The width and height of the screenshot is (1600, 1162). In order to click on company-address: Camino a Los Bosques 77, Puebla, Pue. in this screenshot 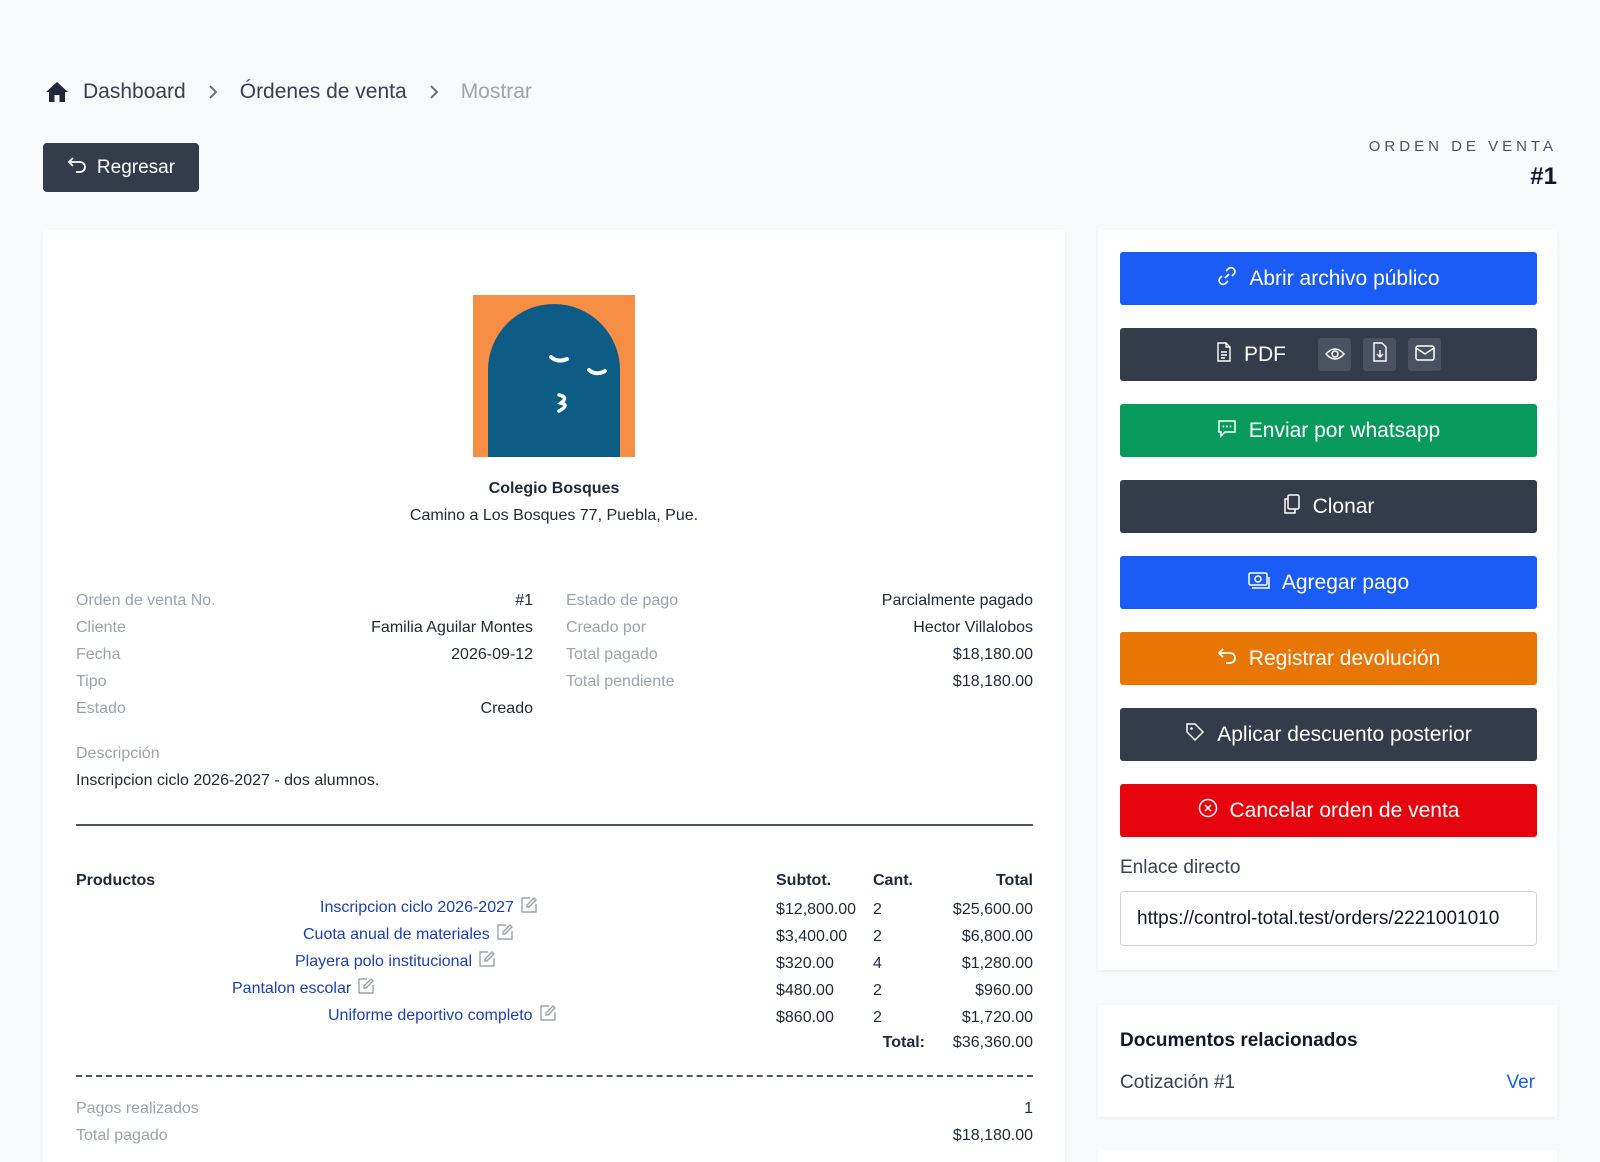, I will do `click(554, 515)`.